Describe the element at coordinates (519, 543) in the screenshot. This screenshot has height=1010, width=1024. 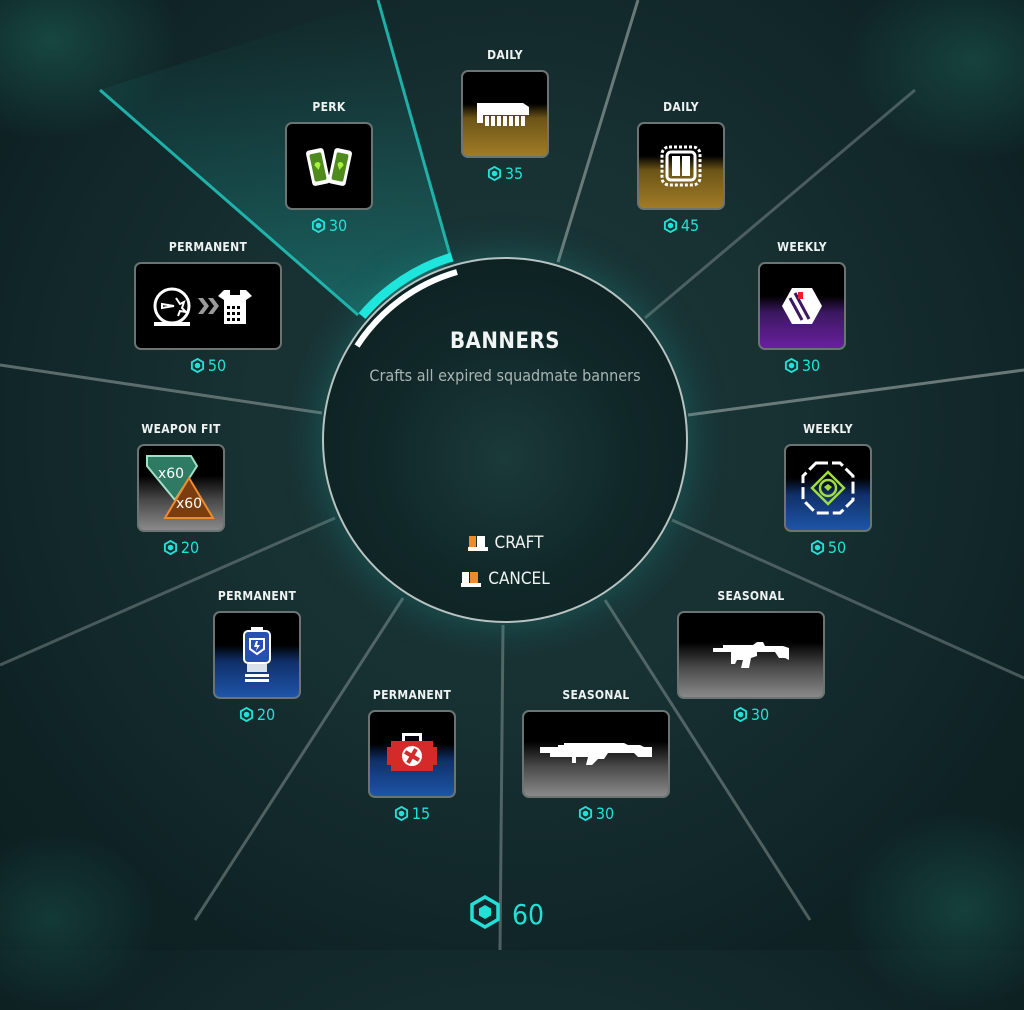
I see `craft-label: CRAFT` at that location.